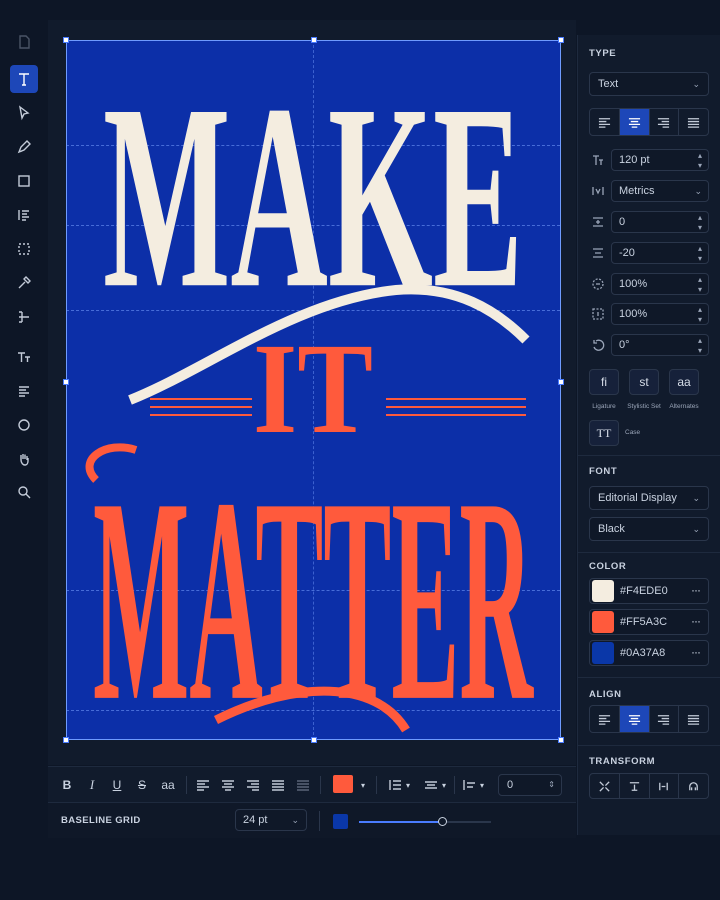  Describe the element at coordinates (604, 382) in the screenshot. I see `ligature-button: fi` at that location.